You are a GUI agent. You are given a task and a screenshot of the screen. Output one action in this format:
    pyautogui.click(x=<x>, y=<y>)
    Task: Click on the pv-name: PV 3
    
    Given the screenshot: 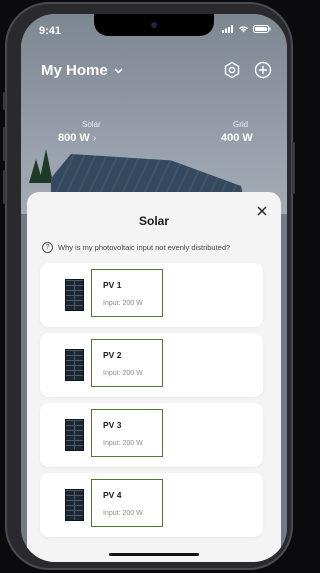 What is the action you would take?
    pyautogui.click(x=112, y=425)
    